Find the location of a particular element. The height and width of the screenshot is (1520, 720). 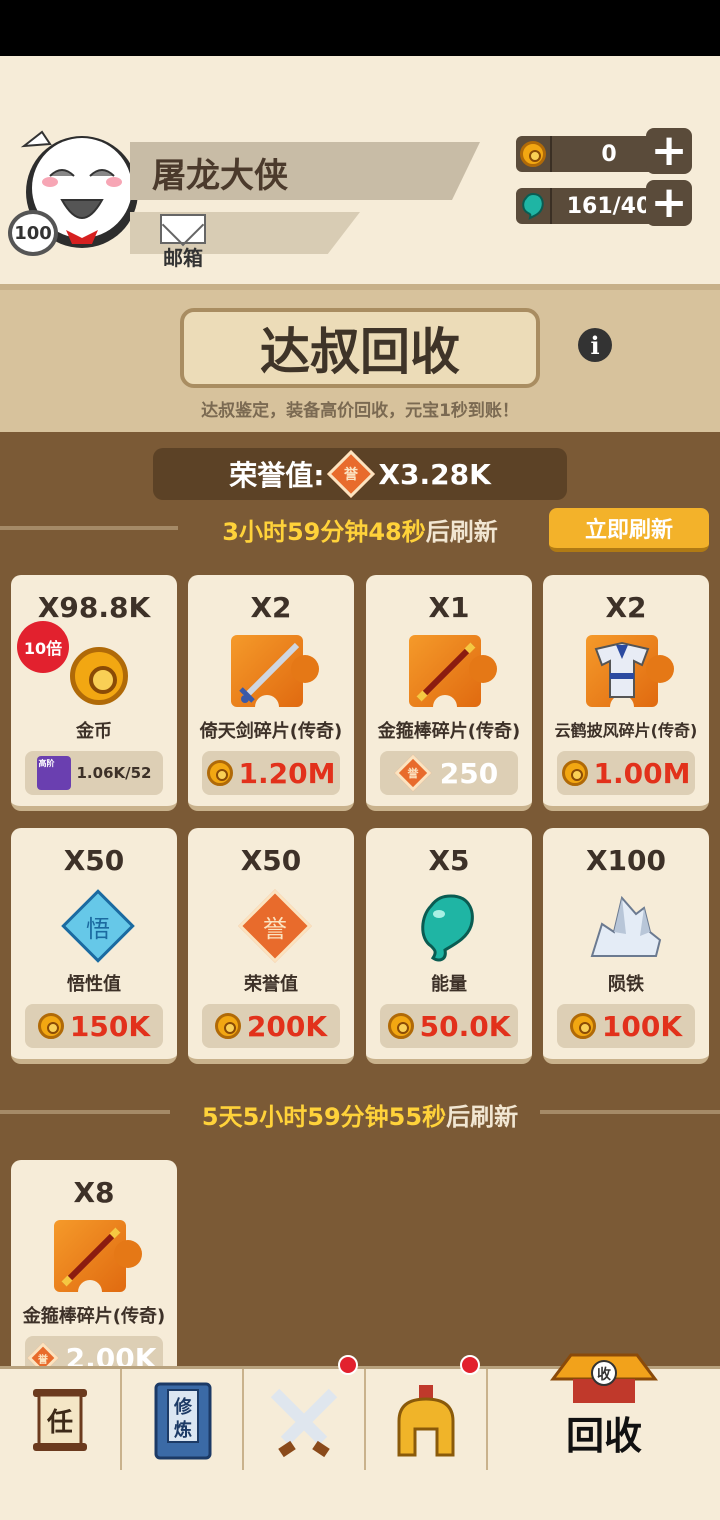

scroll-icon: 任 is located at coordinates (60, 1420).